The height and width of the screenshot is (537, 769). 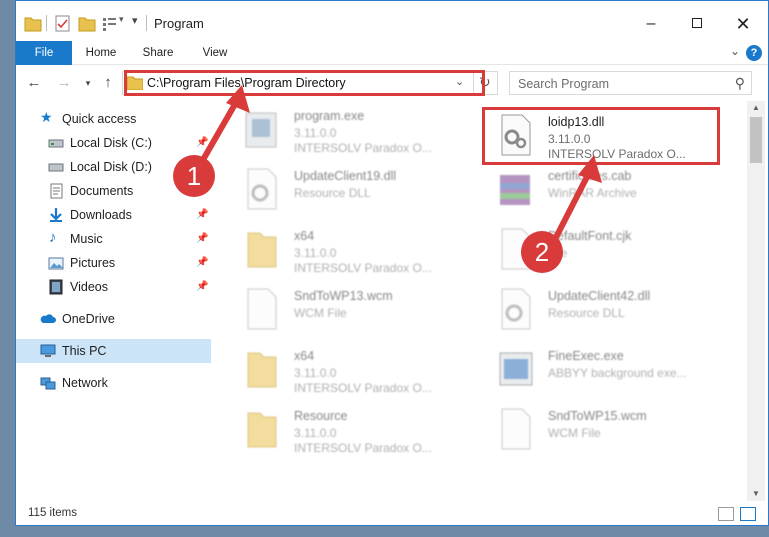 What do you see at coordinates (63, 23) in the screenshot?
I see `properties-icon` at bounding box center [63, 23].